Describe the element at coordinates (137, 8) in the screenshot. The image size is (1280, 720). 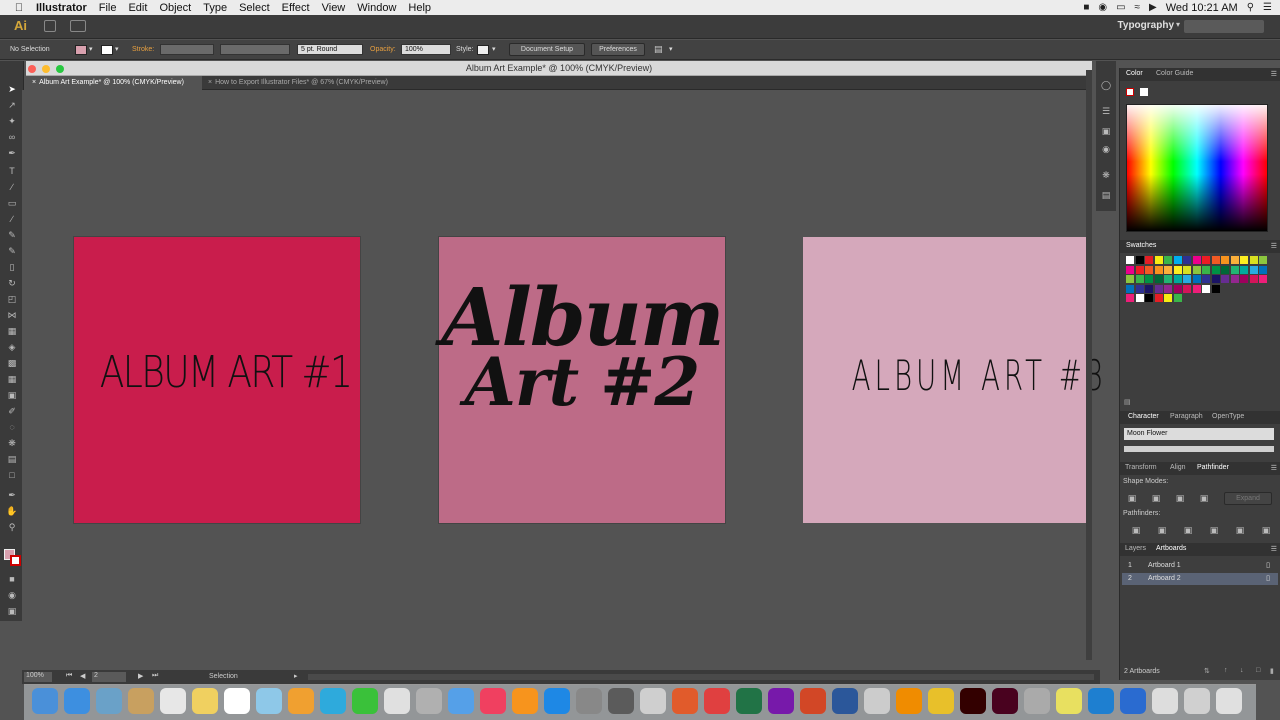
I see `menu-edit: Edit` at that location.